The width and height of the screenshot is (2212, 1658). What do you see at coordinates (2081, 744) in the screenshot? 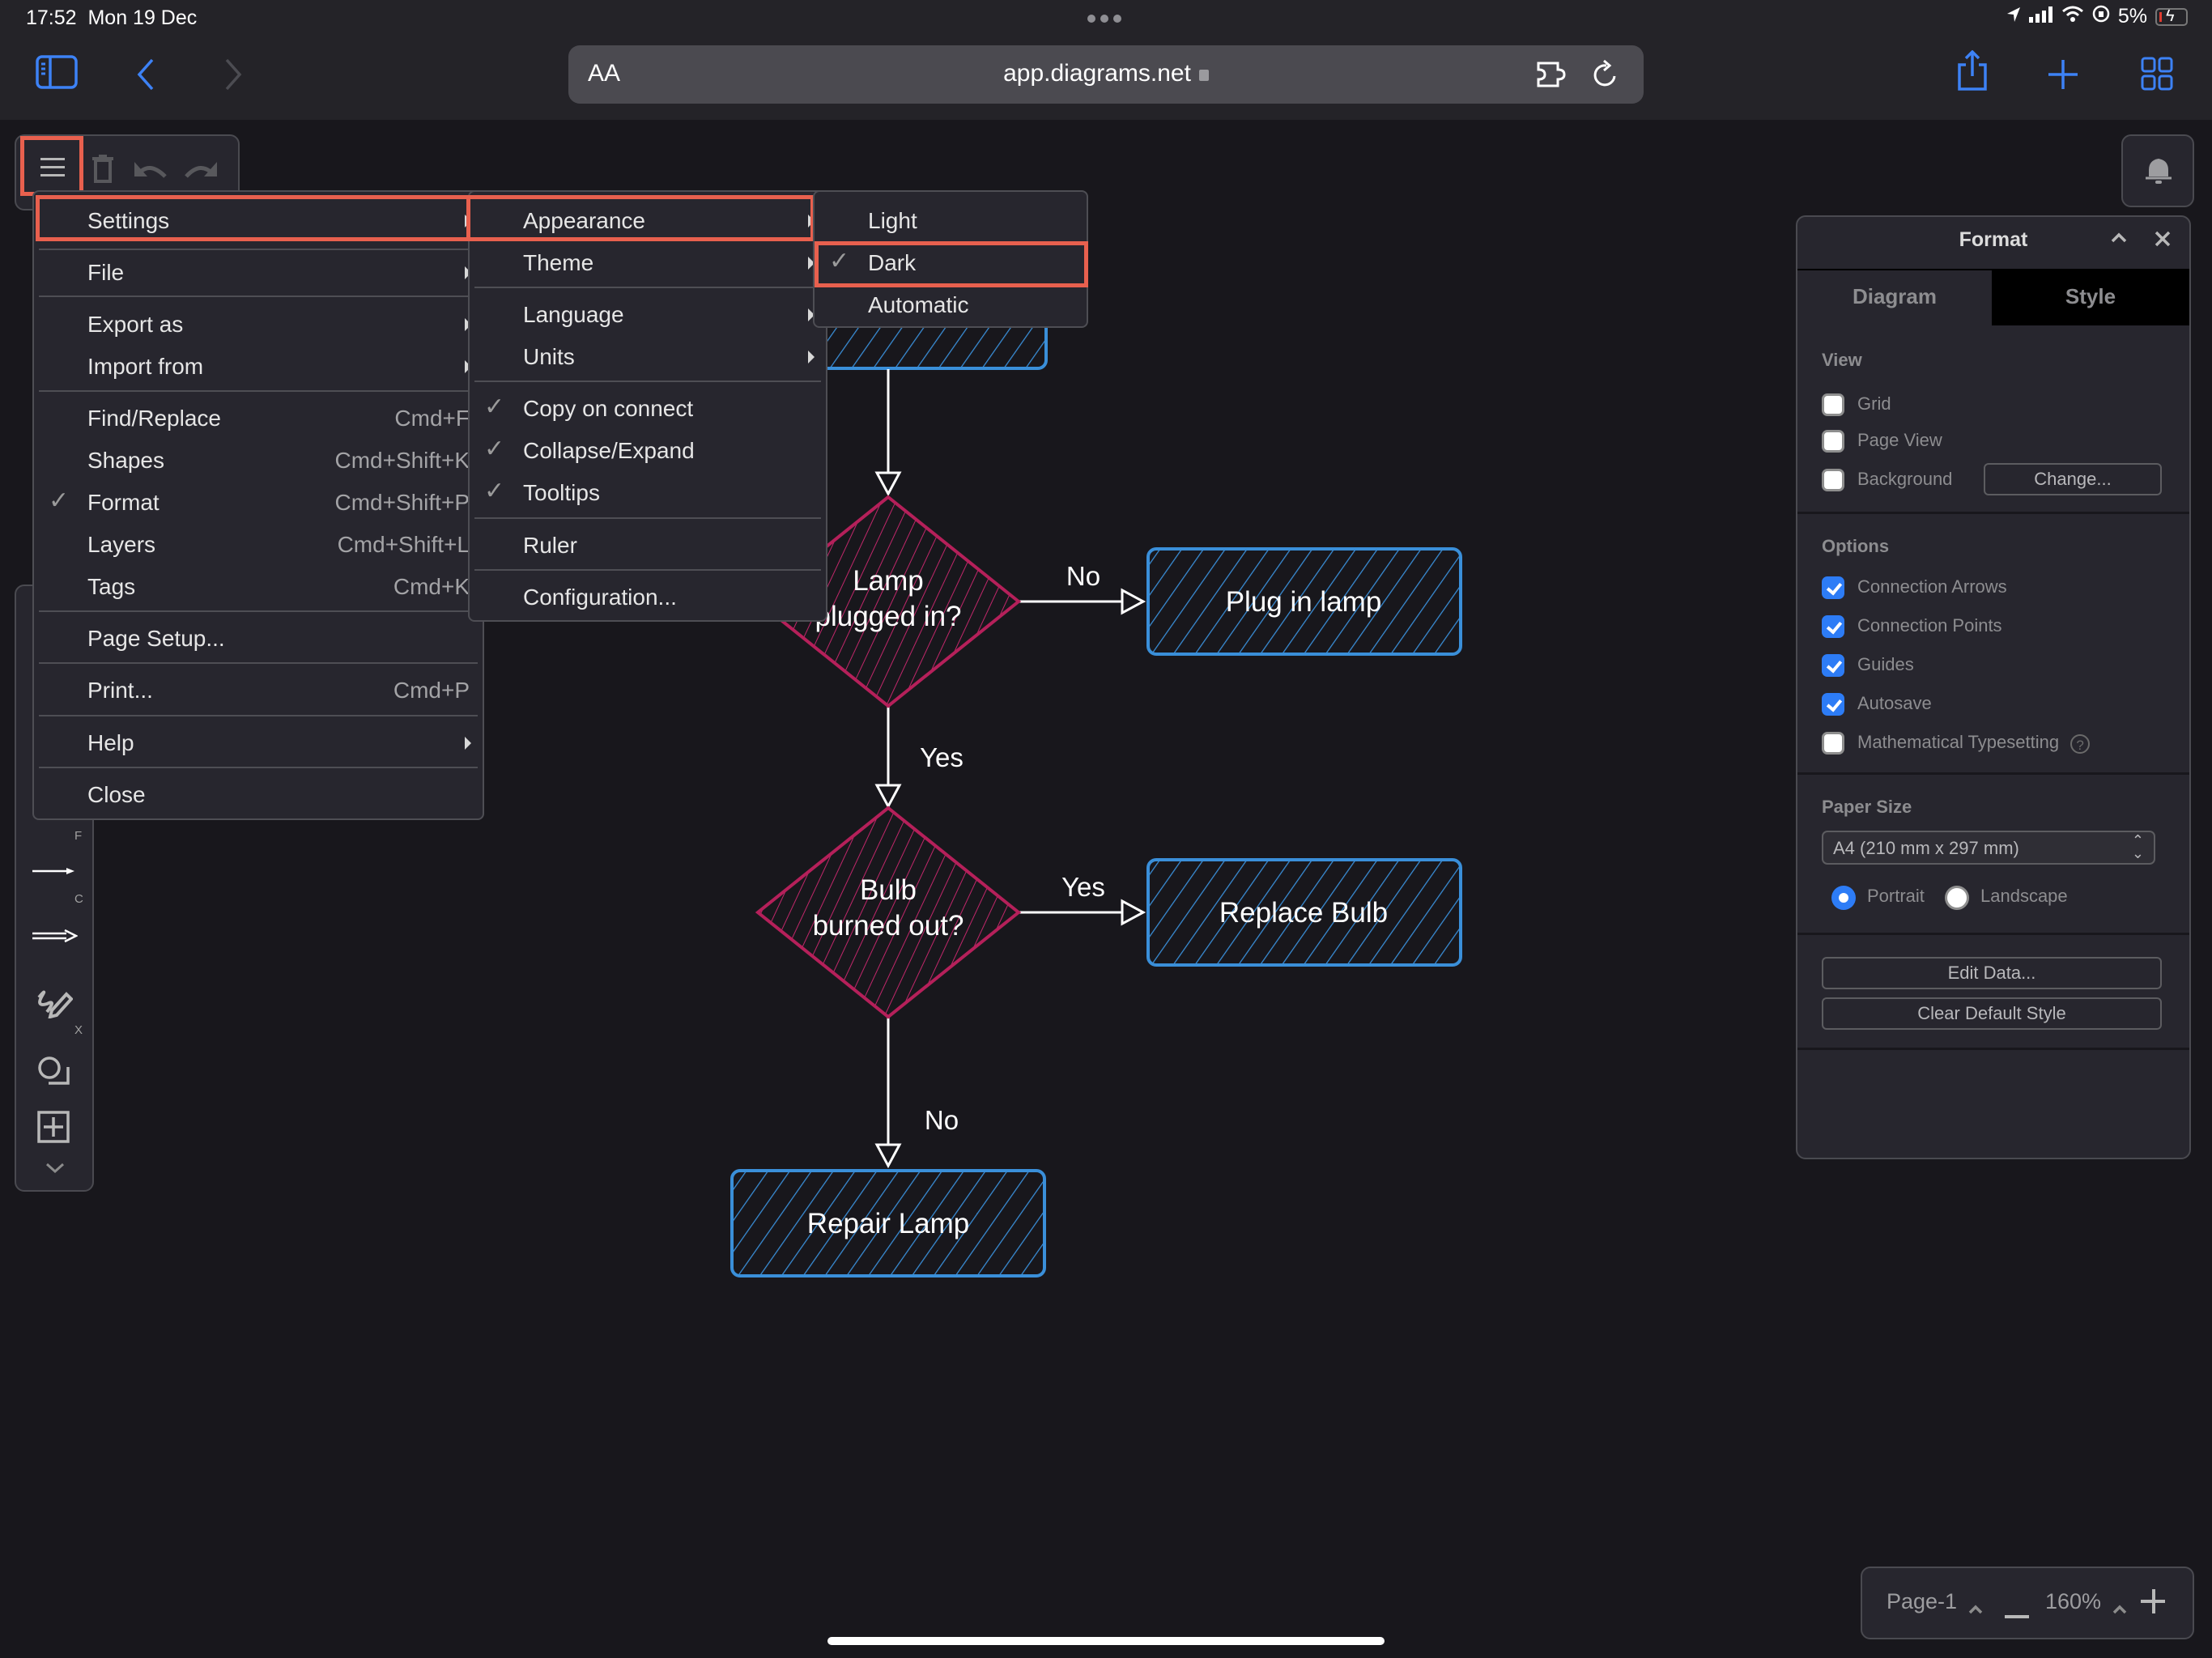
I see `help-icon: ?` at bounding box center [2081, 744].